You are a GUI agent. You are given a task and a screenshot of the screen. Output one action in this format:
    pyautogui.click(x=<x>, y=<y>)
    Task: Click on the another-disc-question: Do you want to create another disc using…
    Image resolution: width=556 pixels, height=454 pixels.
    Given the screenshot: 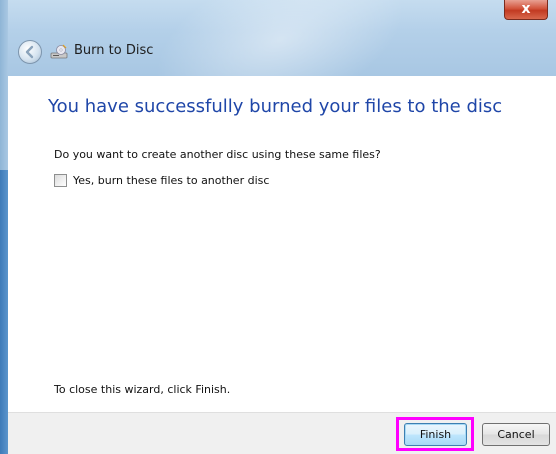 What is the action you would take?
    pyautogui.click(x=217, y=154)
    